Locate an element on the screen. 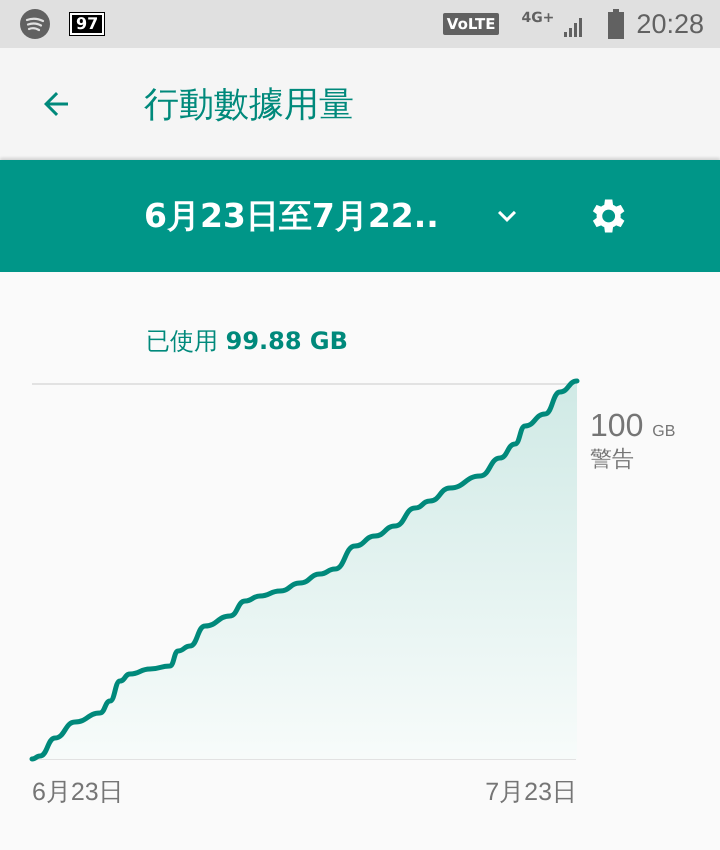 The height and width of the screenshot is (850, 720). limit-value: 100 GB is located at coordinates (633, 425).